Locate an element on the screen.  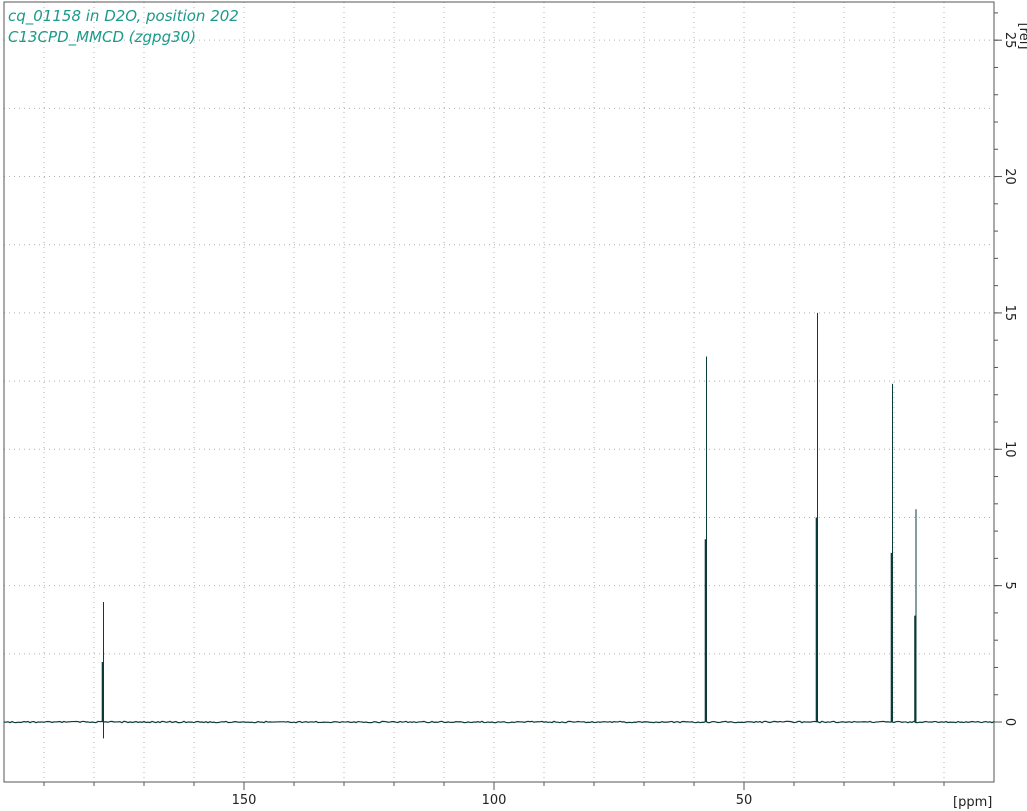
x-tick-label: 150 is located at coordinates (244, 800).